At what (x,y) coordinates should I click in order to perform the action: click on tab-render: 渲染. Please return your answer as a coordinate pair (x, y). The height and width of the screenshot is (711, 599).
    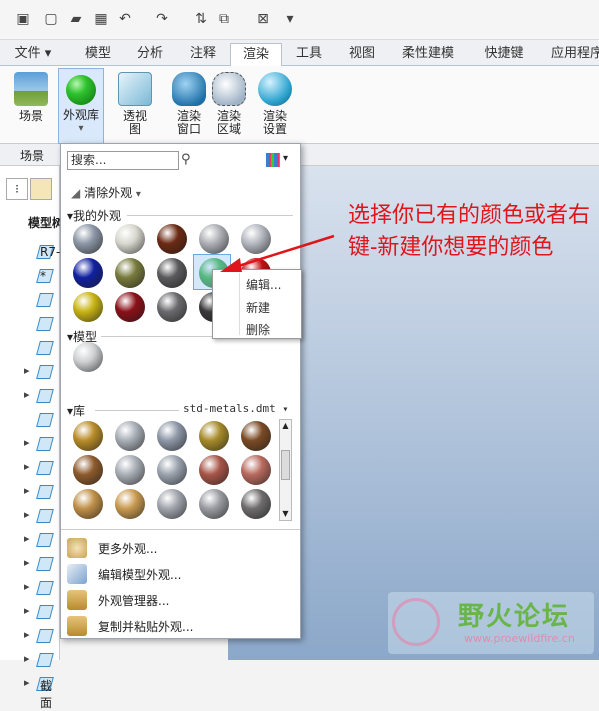
    Looking at the image, I should click on (256, 55).